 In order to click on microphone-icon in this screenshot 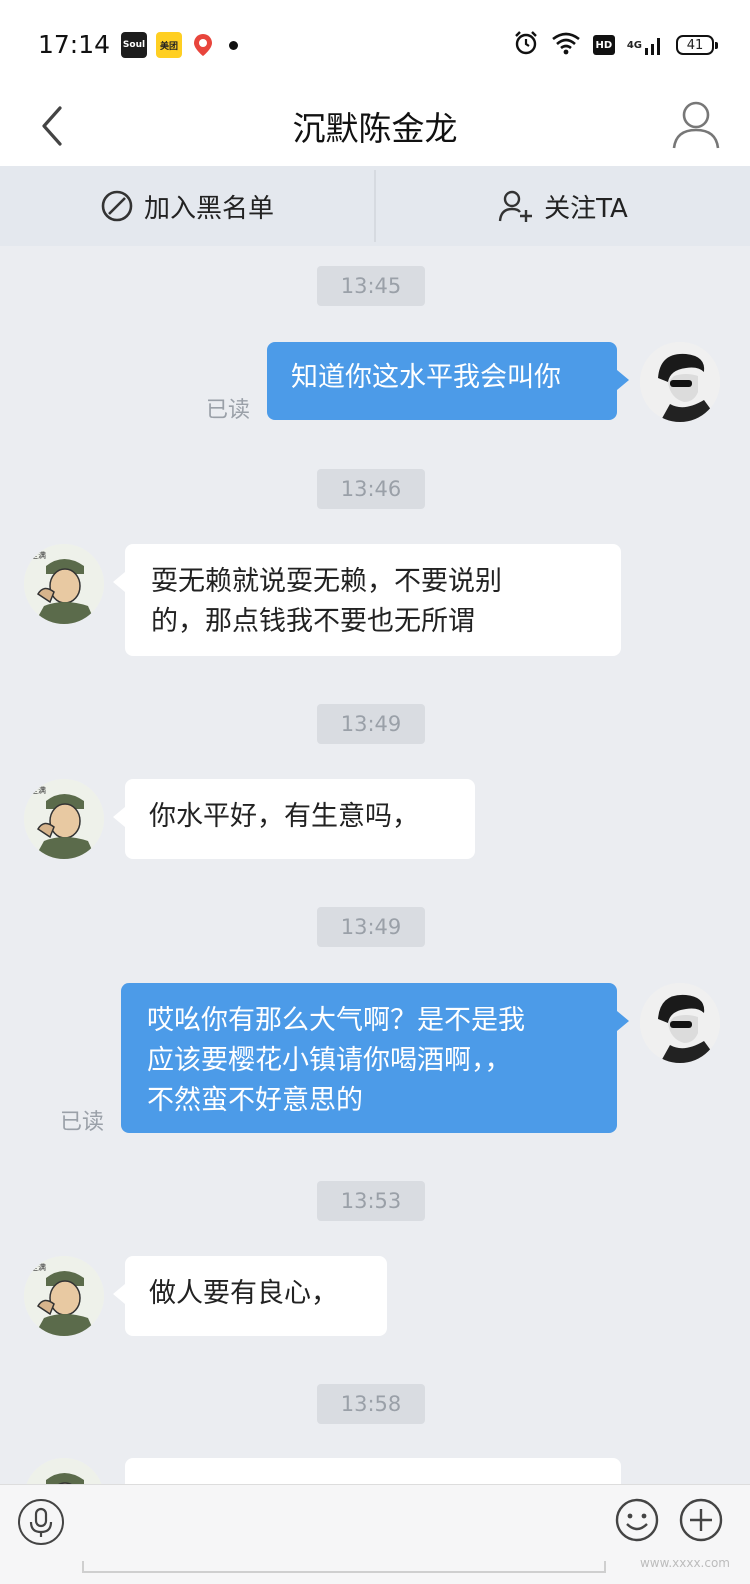, I will do `click(41, 1522)`.